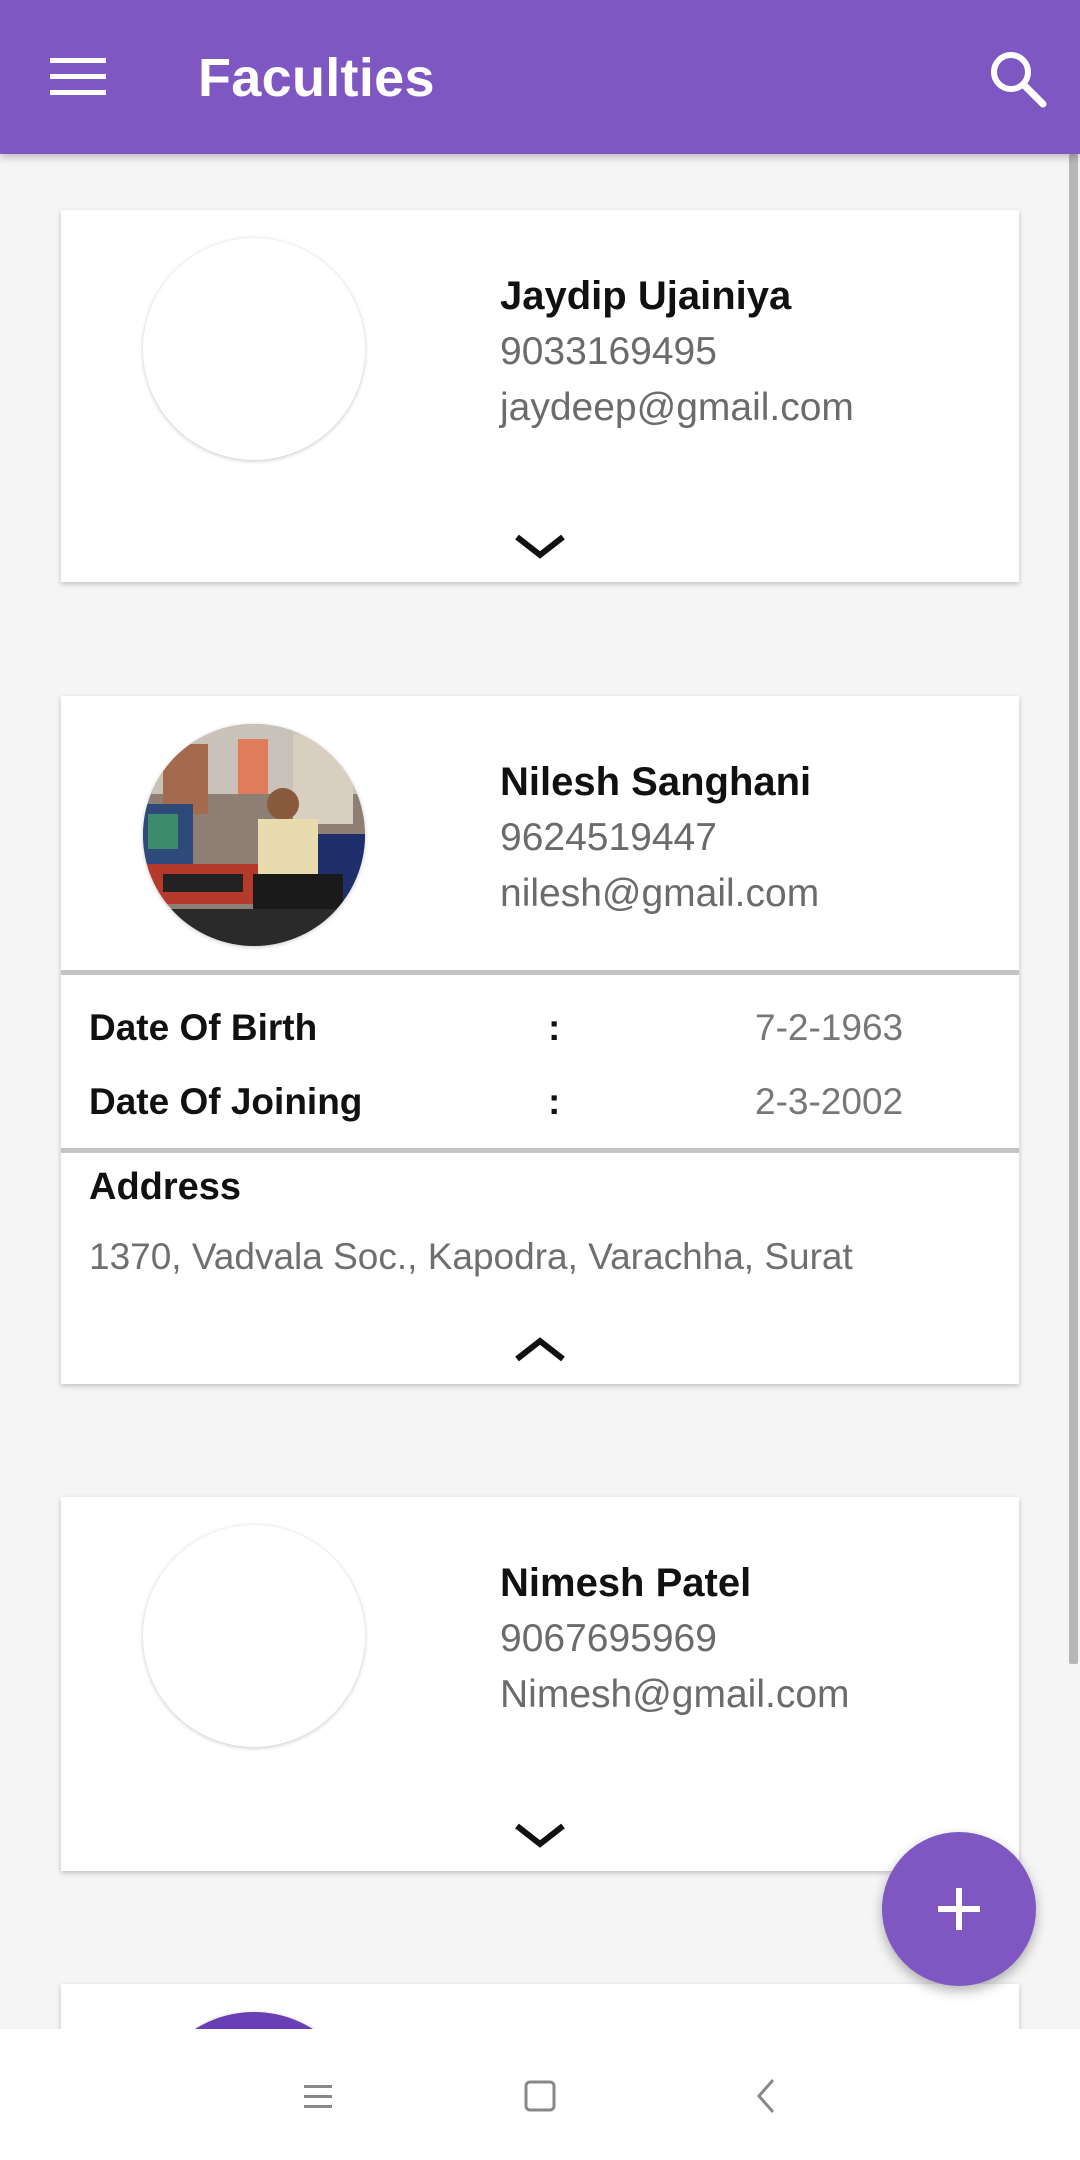 The image size is (1080, 2160). I want to click on faculty-email: jaydeep@gmail.com, so click(677, 407).